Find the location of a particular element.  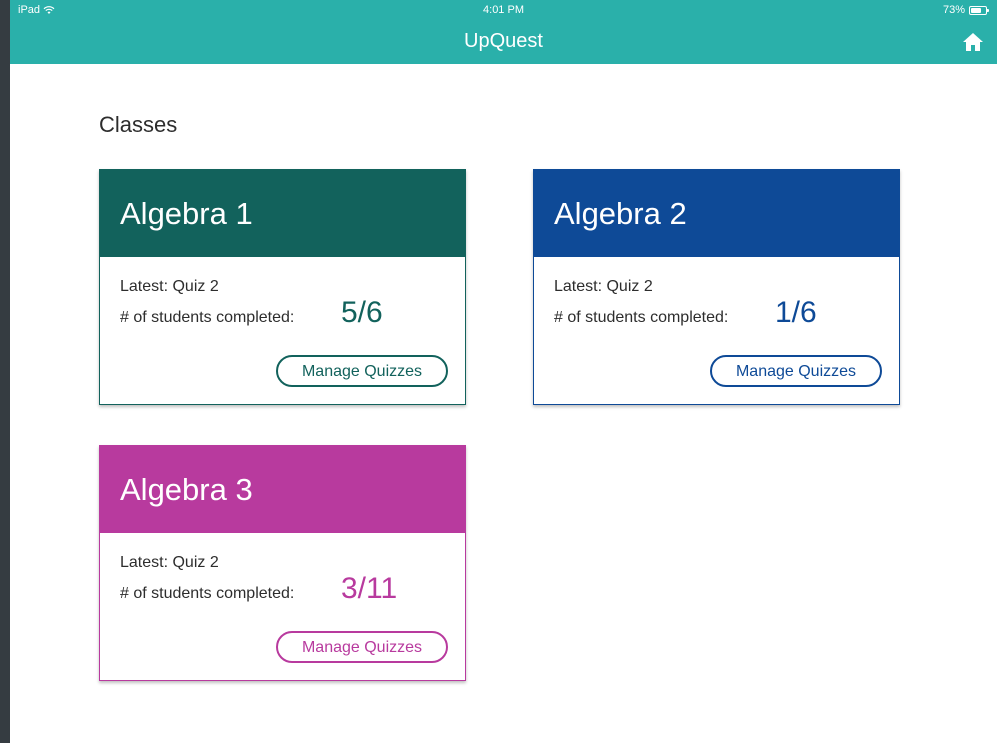

class-name: Algebra 1 is located at coordinates (186, 213).